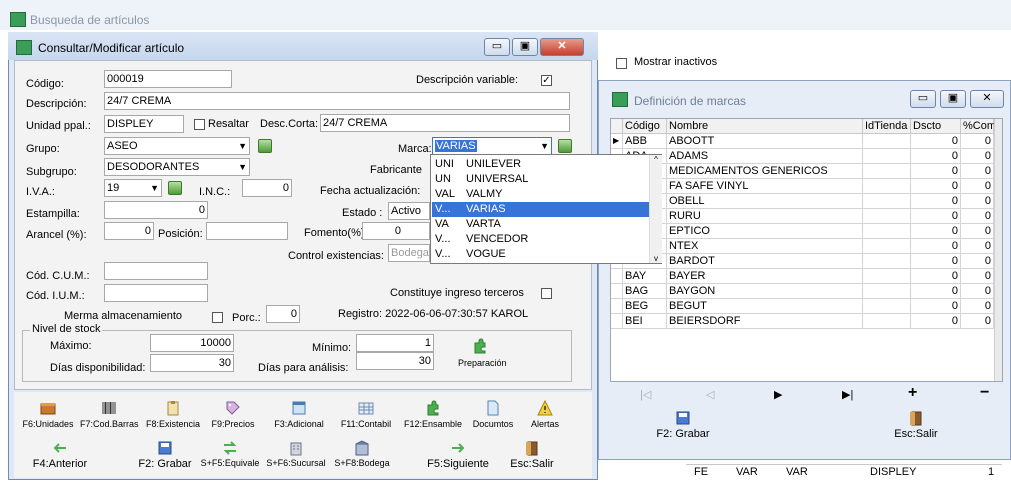 The width and height of the screenshot is (1011, 481). I want to click on alertas-button: Alertas, so click(545, 414).